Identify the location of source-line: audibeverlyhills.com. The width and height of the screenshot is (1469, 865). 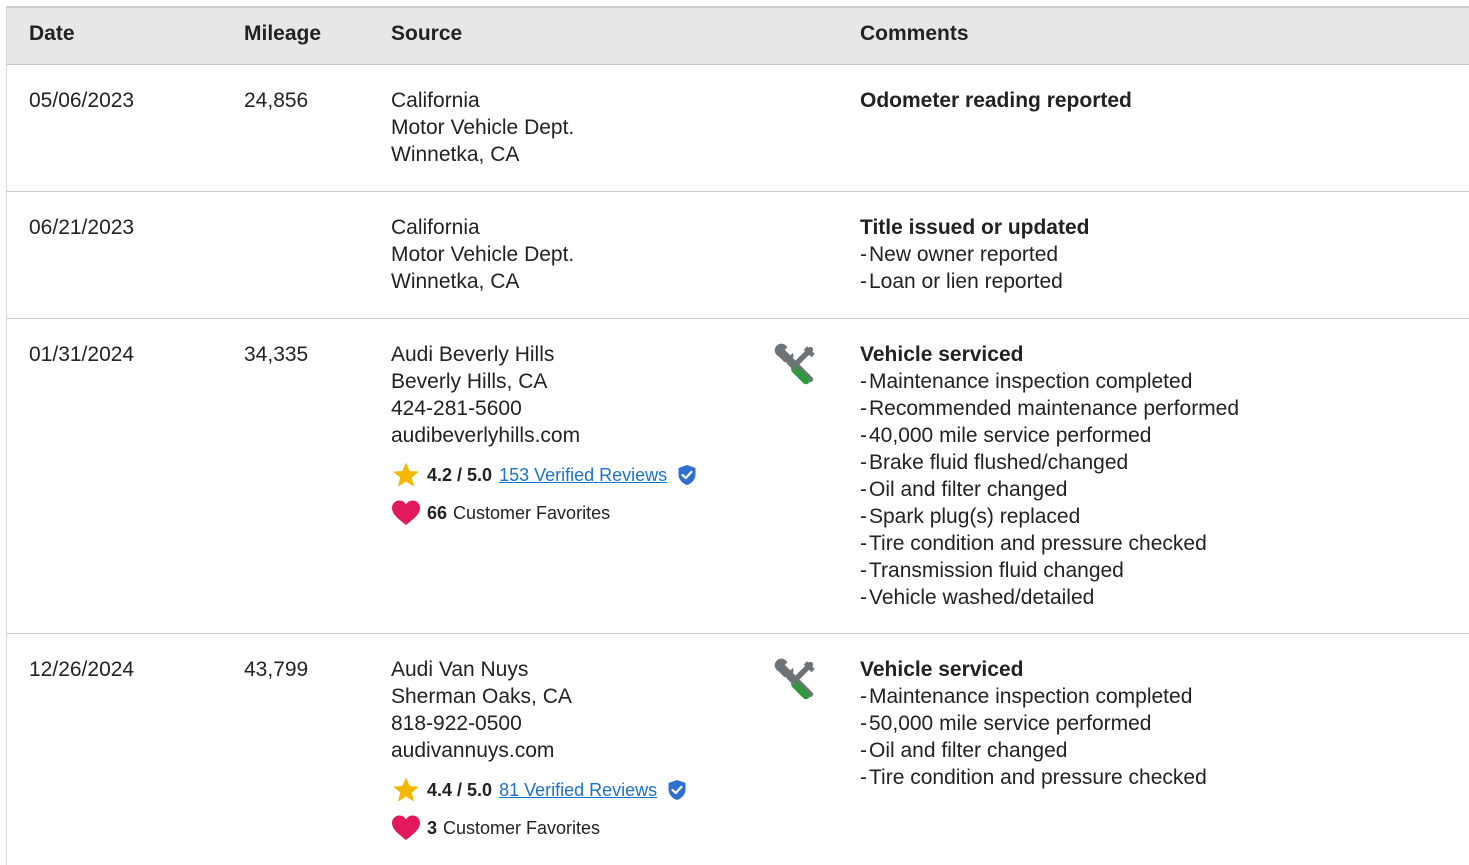
(486, 435).